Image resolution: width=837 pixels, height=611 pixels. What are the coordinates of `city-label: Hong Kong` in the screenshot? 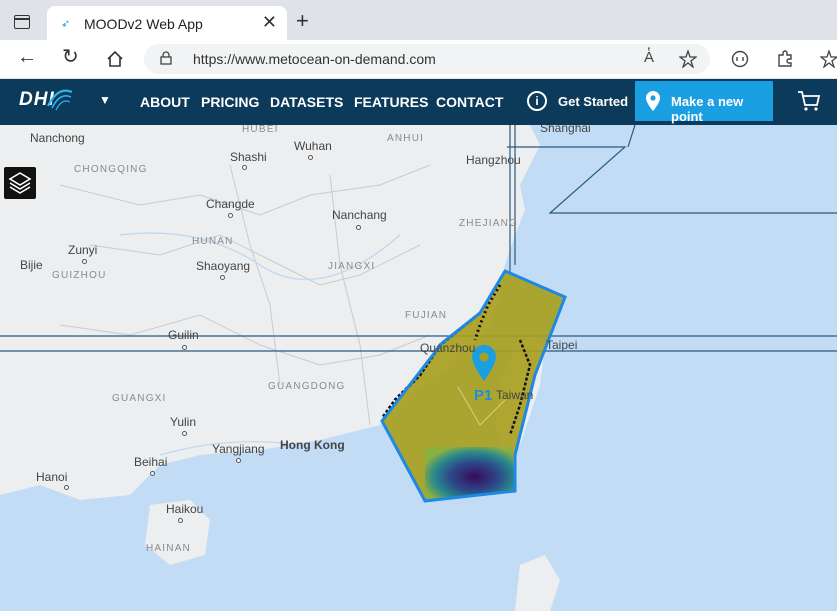 It's located at (312, 445).